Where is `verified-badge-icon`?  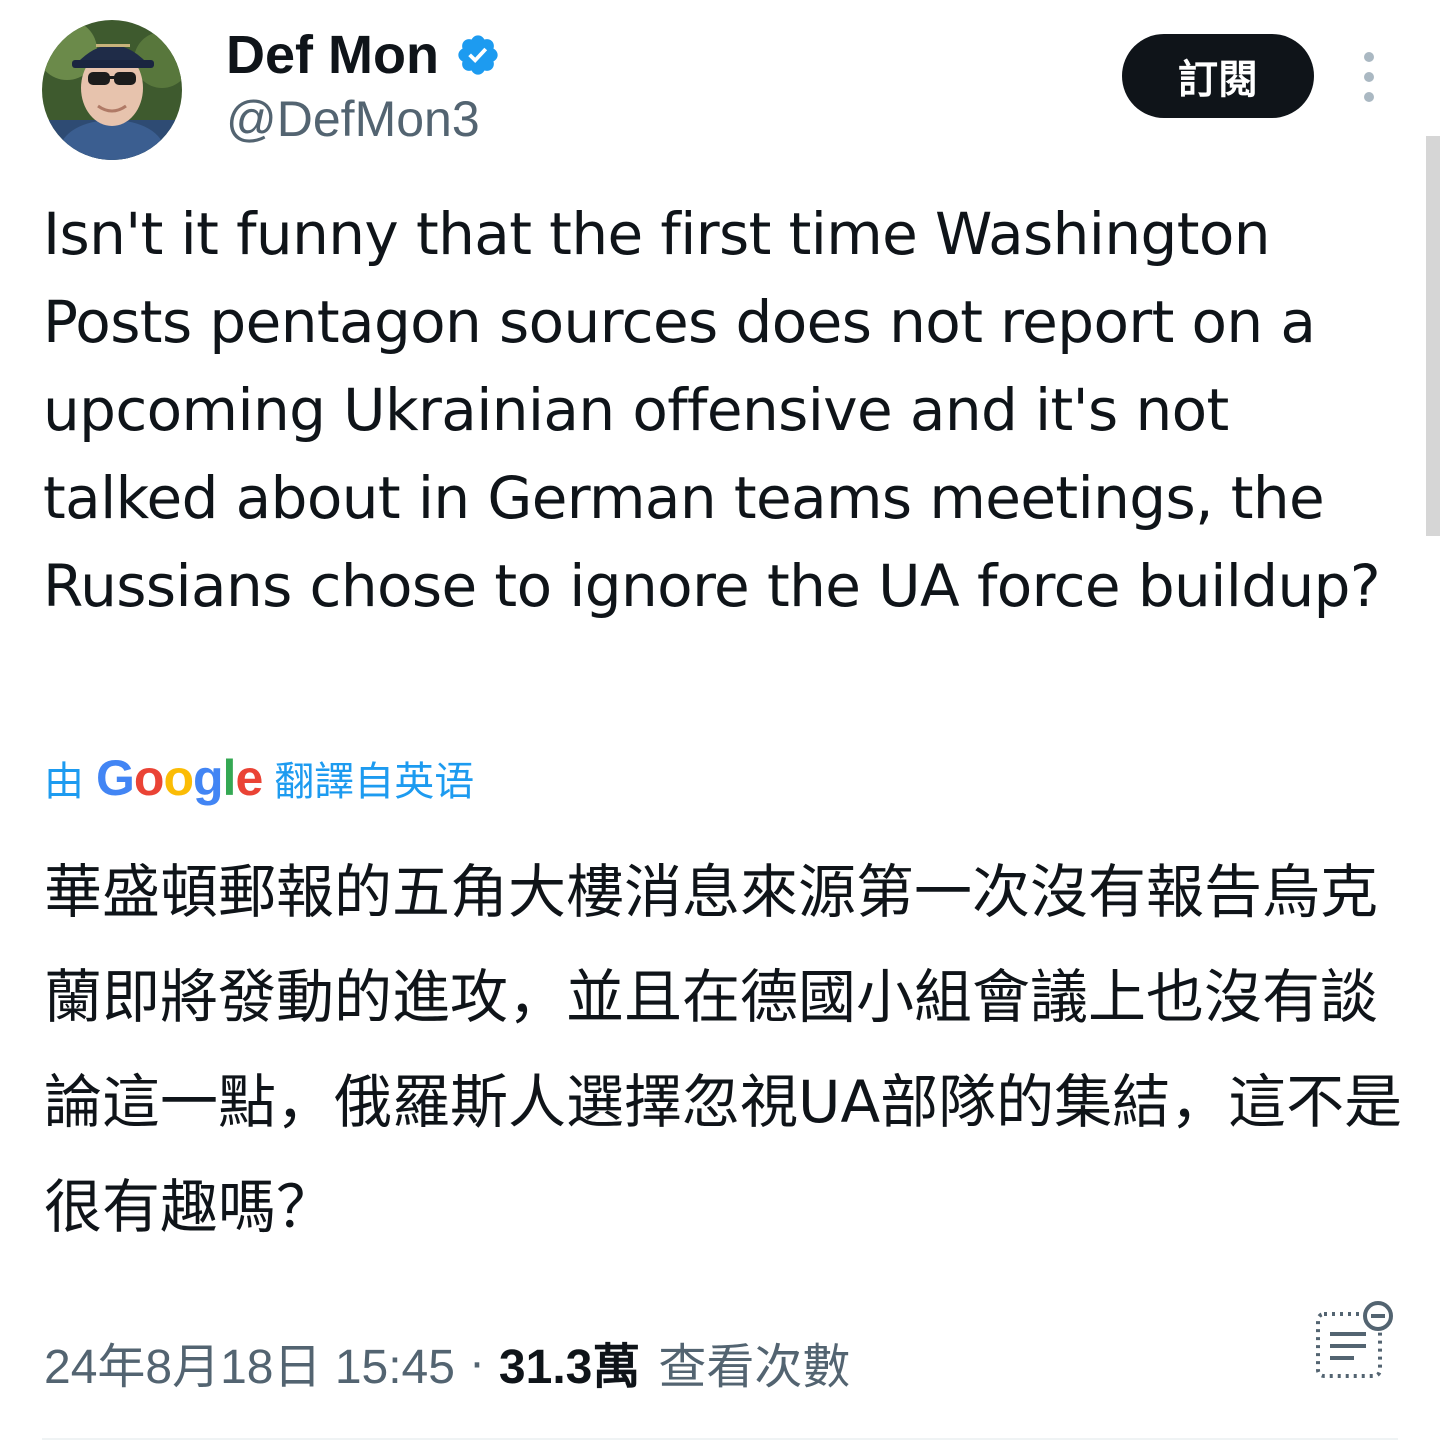 verified-badge-icon is located at coordinates (478, 55).